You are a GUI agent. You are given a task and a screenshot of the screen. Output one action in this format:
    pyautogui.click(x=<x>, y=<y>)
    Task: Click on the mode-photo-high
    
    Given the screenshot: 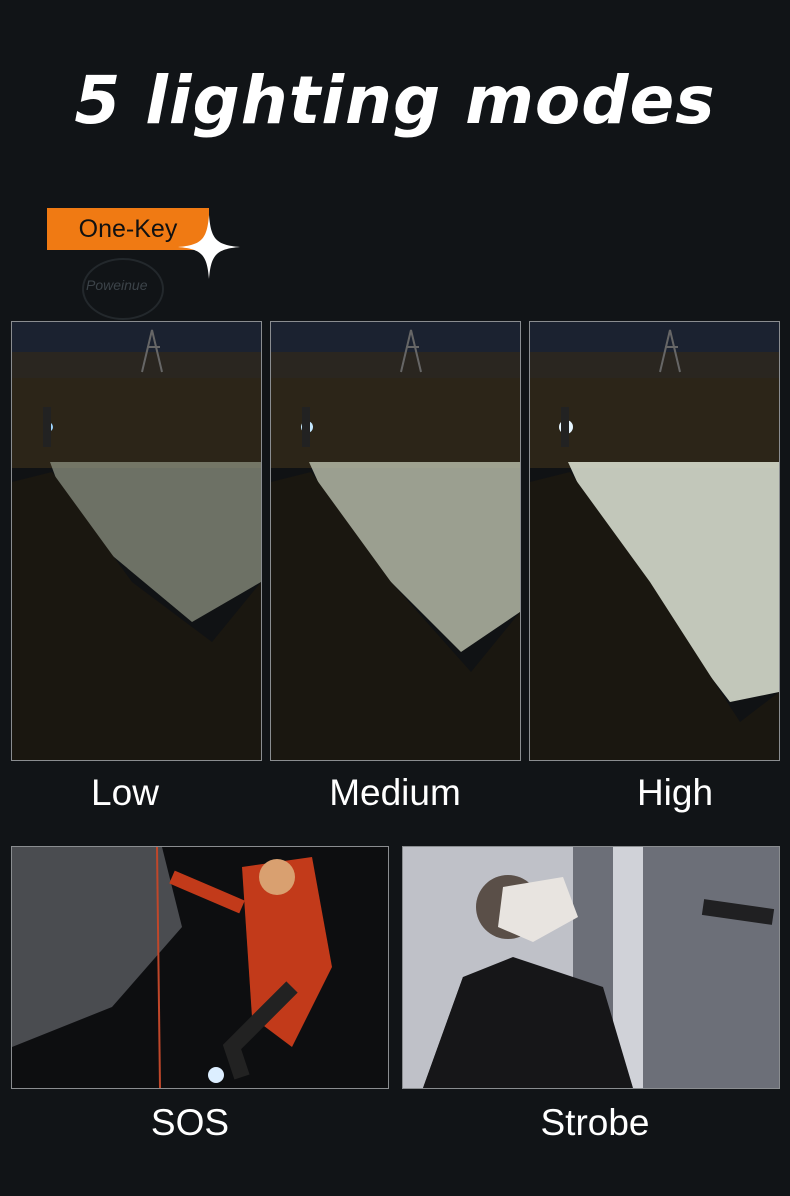 What is the action you would take?
    pyautogui.click(x=654, y=541)
    